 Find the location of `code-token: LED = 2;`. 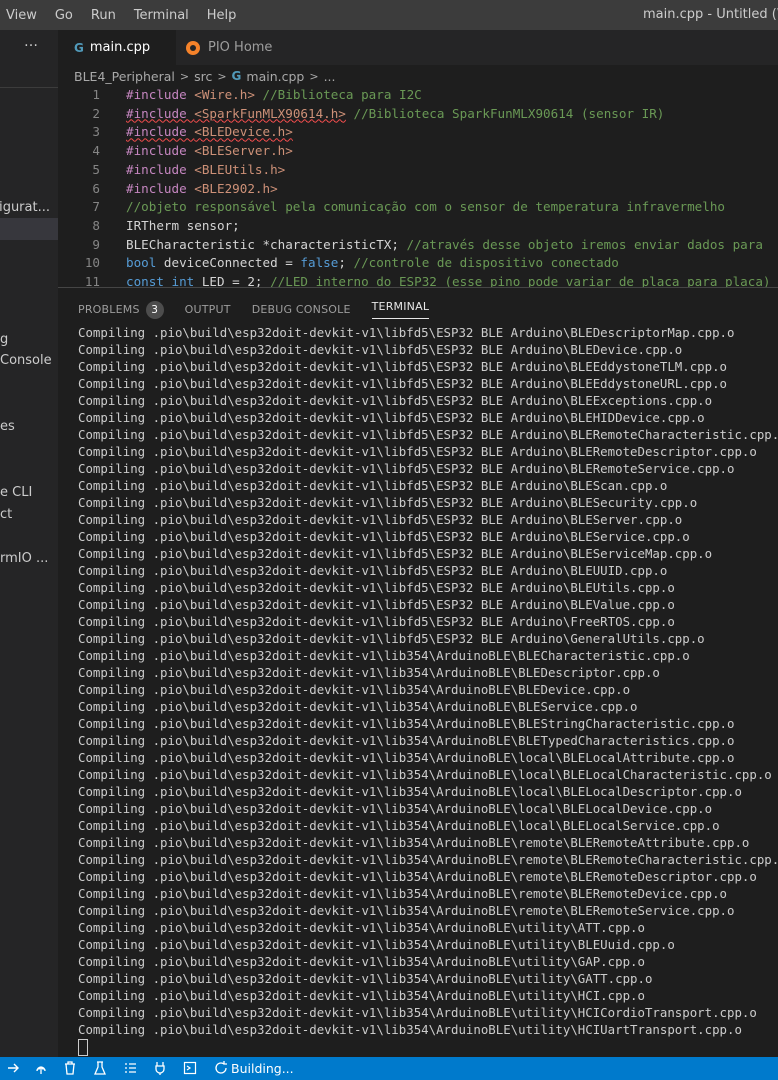

code-token: LED = 2; is located at coordinates (232, 280).